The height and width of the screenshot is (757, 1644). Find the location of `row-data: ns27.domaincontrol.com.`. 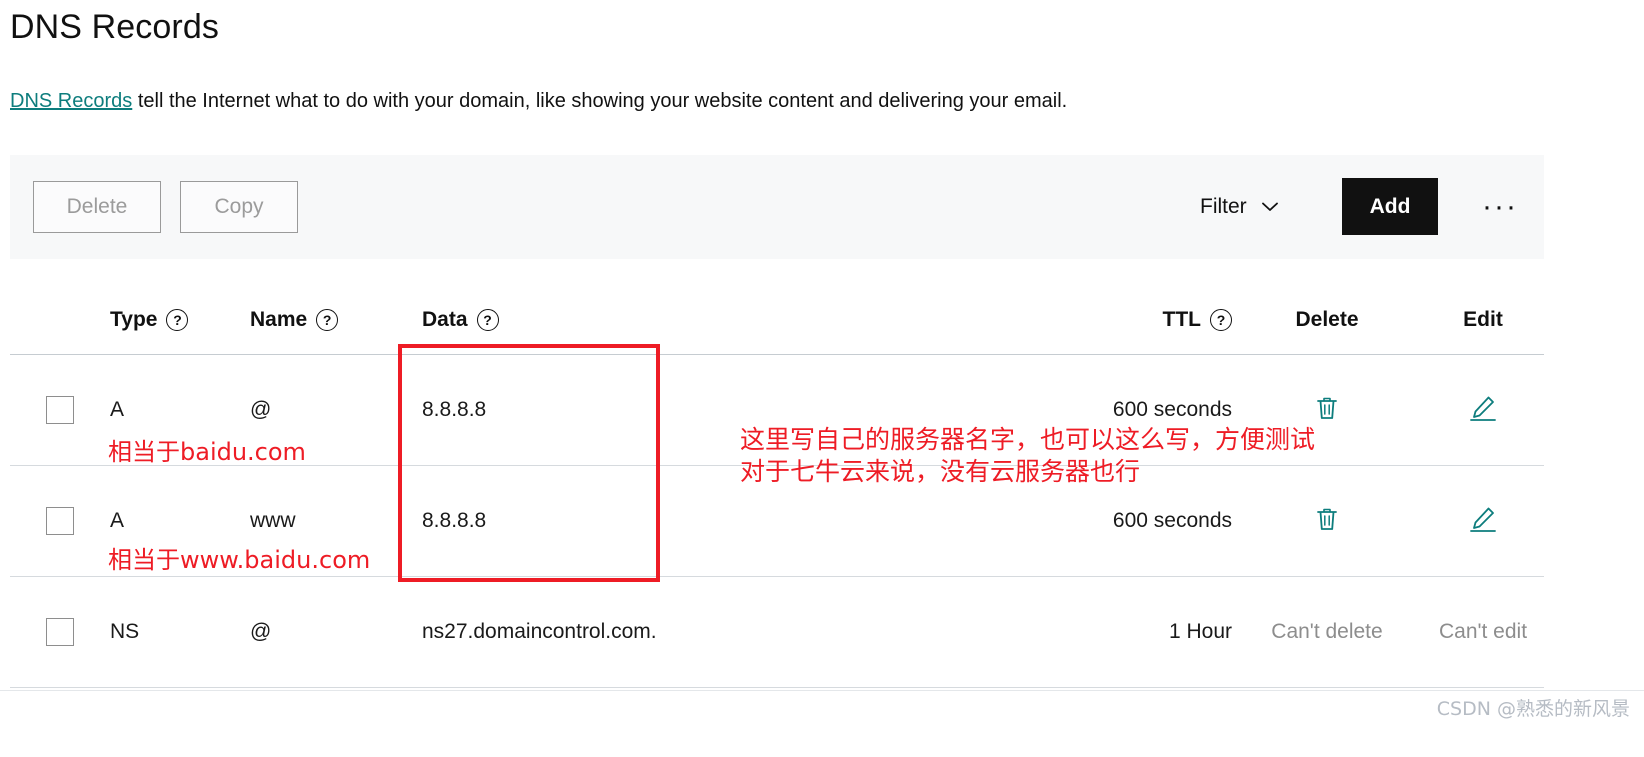

row-data: ns27.domaincontrol.com. is located at coordinates (539, 631).